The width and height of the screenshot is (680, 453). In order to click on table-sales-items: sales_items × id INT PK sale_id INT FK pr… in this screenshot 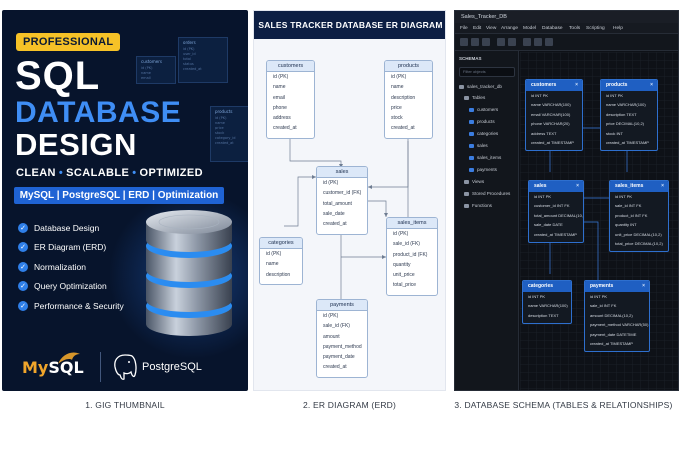, I will do `click(639, 216)`.